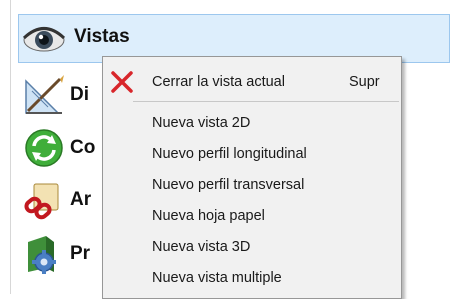 The width and height of the screenshot is (451, 299). I want to click on menu-item-label: Nueva vista 2D, so click(201, 123).